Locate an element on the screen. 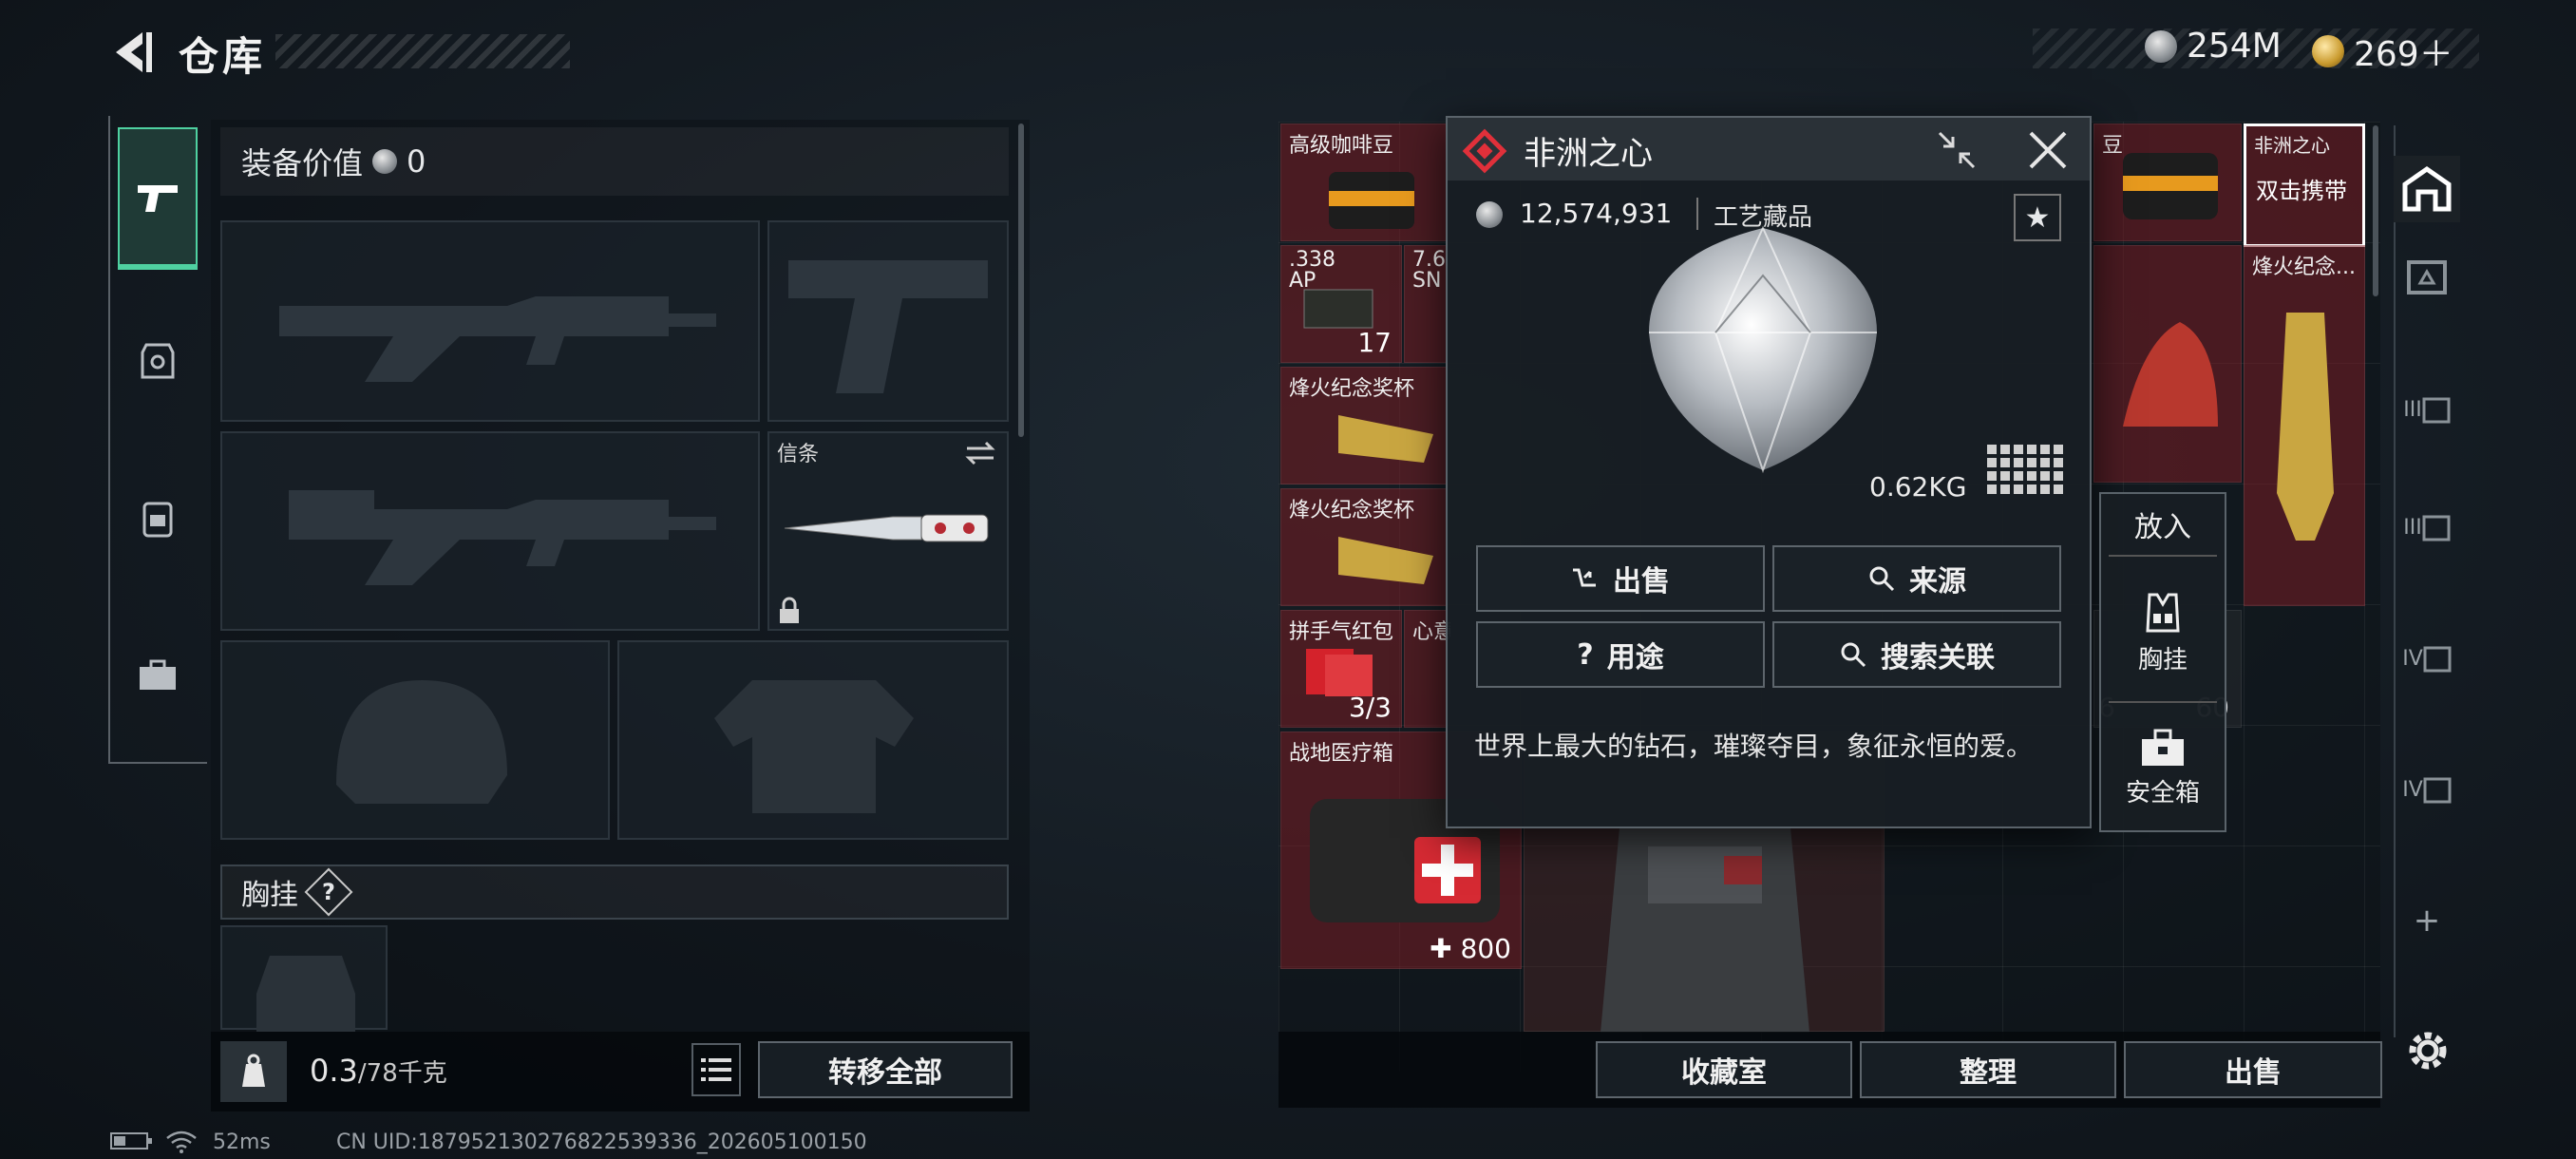 Image resolution: width=2576 pixels, height=1159 pixels. stash-item-762: 7.6 SN is located at coordinates (1426, 304).